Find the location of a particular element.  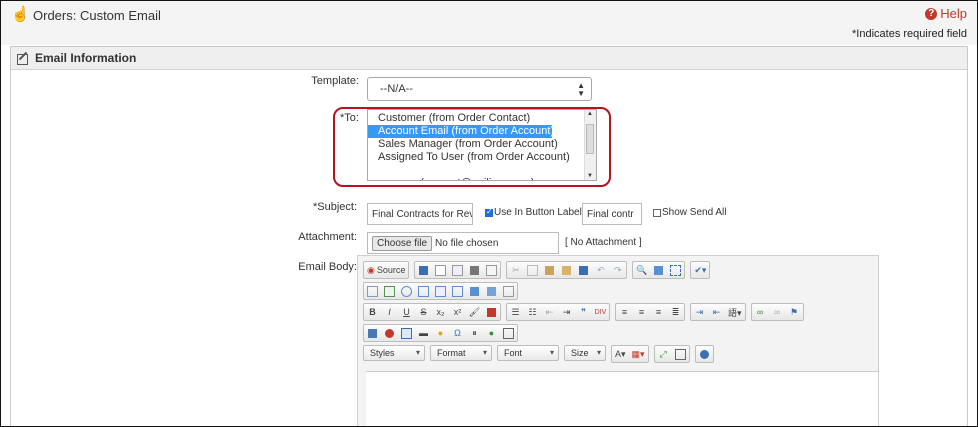

copy-format-icon is located at coordinates (491, 312).